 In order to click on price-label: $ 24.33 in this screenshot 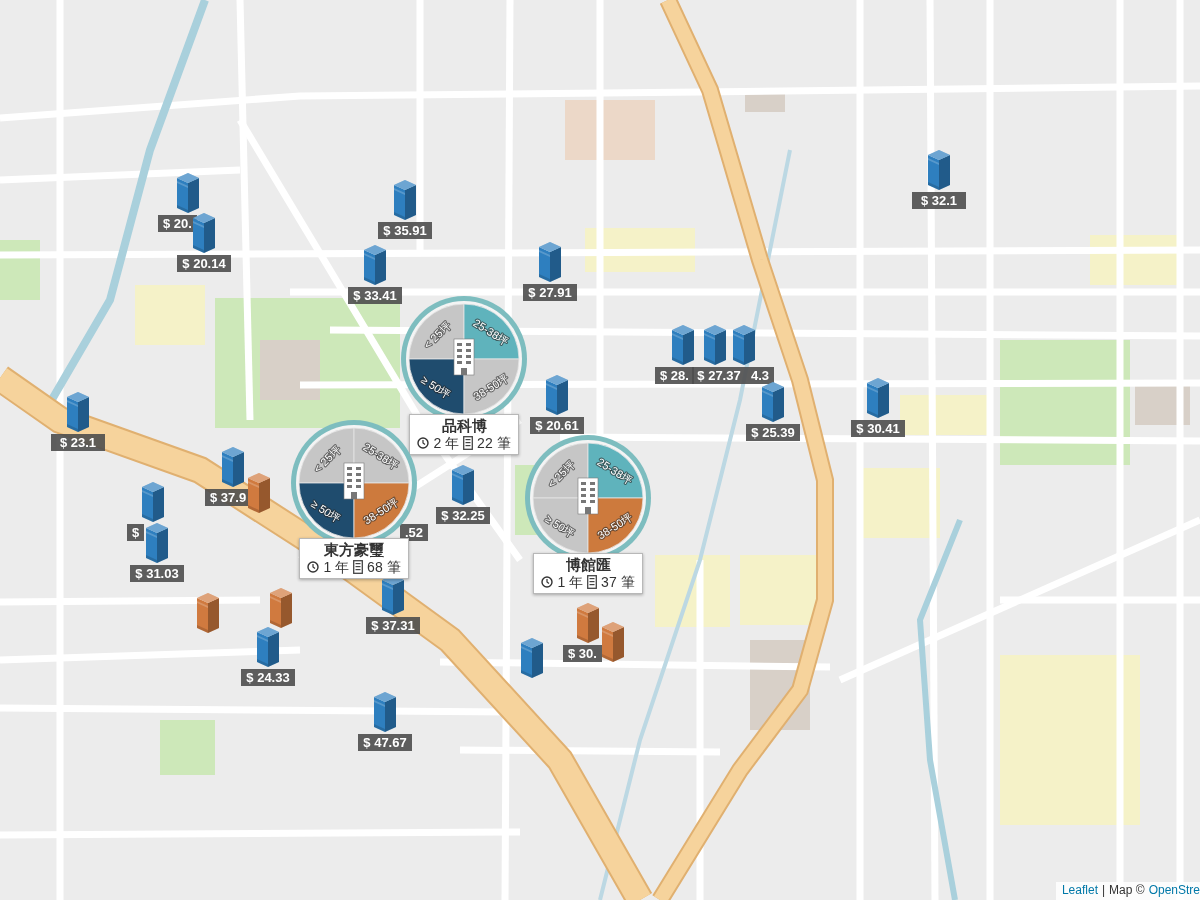, I will do `click(268, 677)`.